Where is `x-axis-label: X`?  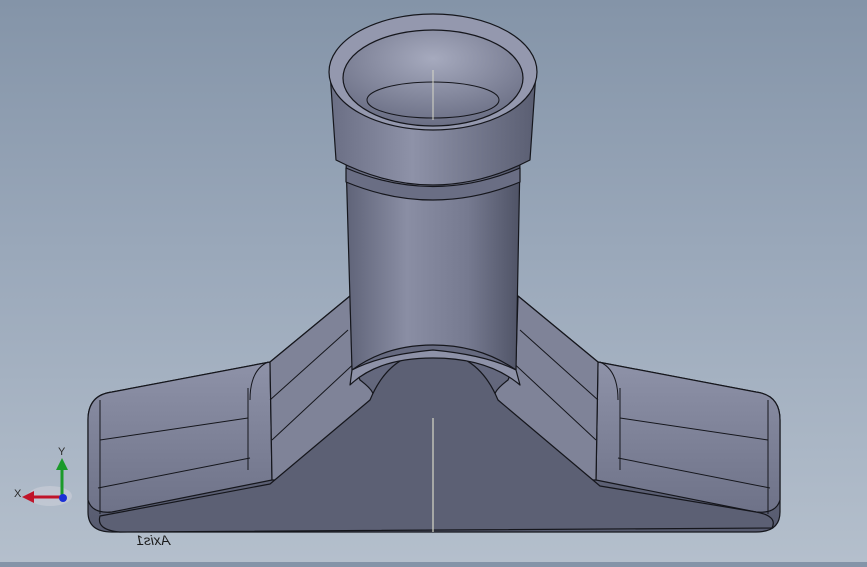
x-axis-label: X is located at coordinates (18, 494).